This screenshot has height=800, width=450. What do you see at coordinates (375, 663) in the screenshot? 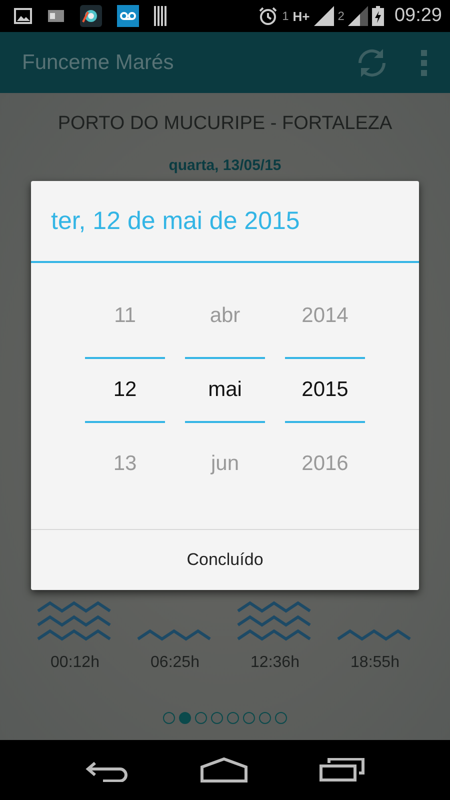
I see `tide-time: 18:55h` at bounding box center [375, 663].